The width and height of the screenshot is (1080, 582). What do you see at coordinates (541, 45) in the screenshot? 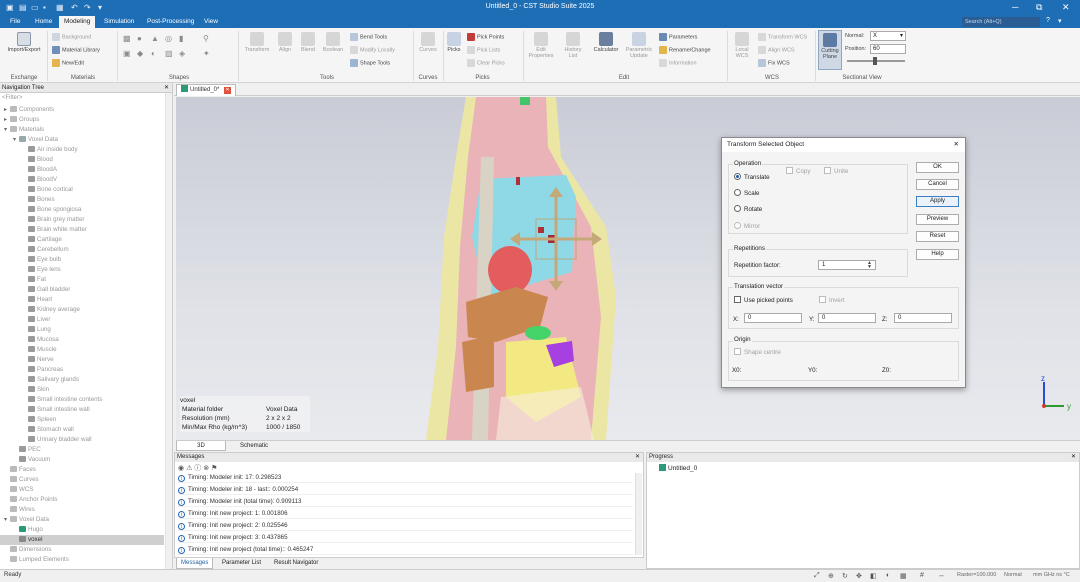
I see `edit-properties-button: Edit Properties` at bounding box center [541, 45].